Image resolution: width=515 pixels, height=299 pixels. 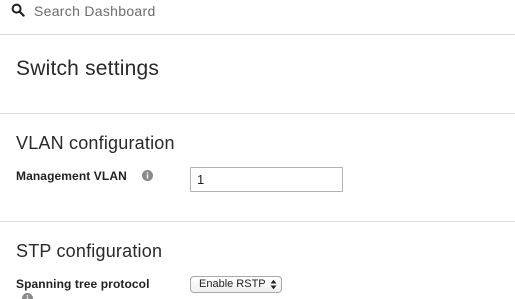 I want to click on stp-section-heading: STP configuration, so click(x=89, y=251).